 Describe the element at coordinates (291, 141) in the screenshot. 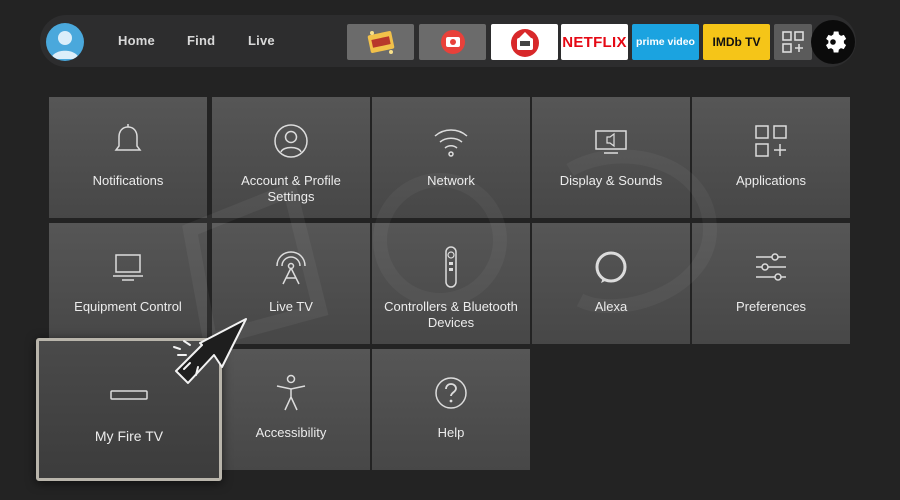

I see `profile-icon` at that location.